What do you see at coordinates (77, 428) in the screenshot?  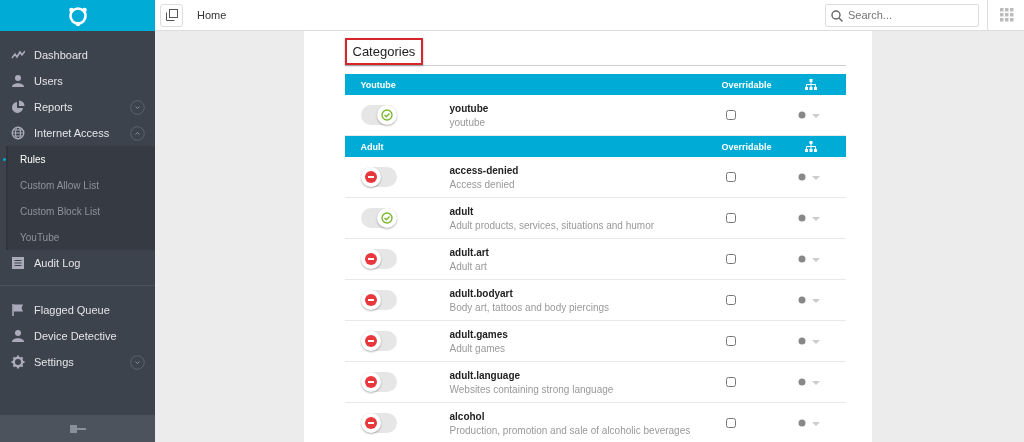 I see `key-icon` at bounding box center [77, 428].